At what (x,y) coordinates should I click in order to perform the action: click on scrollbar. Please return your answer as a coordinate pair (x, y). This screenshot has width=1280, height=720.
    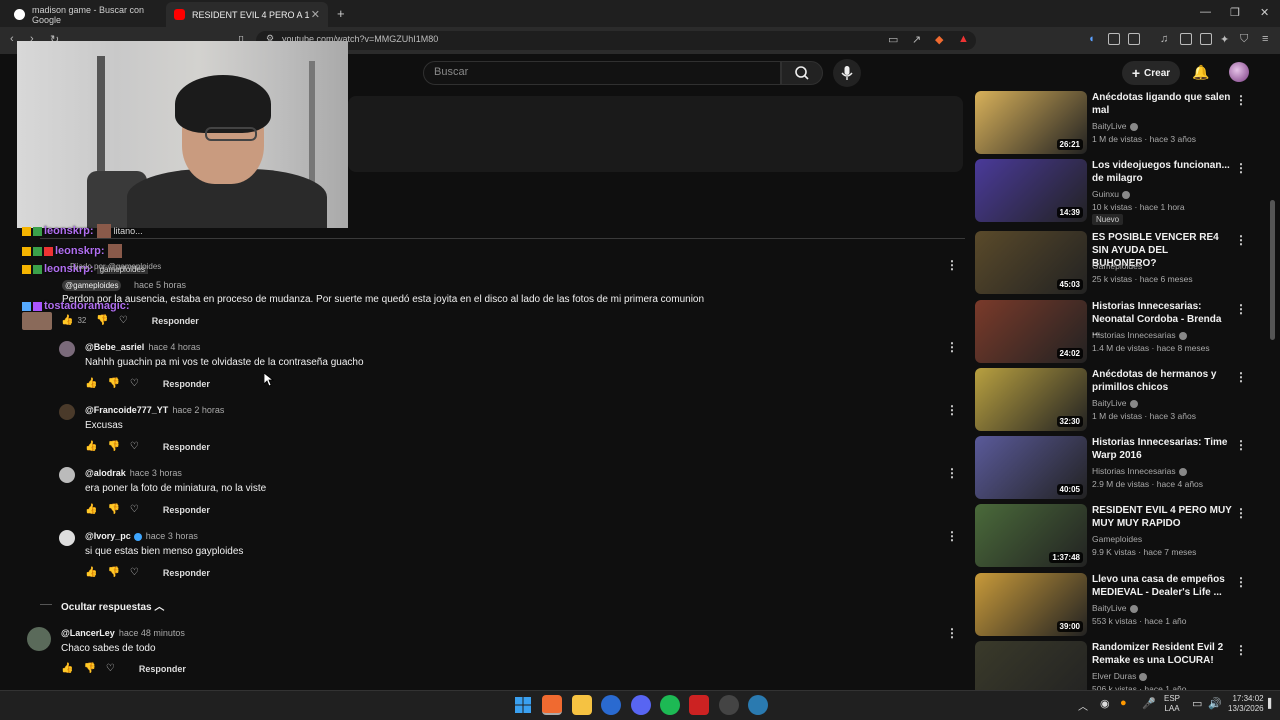
    Looking at the image, I should click on (1272, 270).